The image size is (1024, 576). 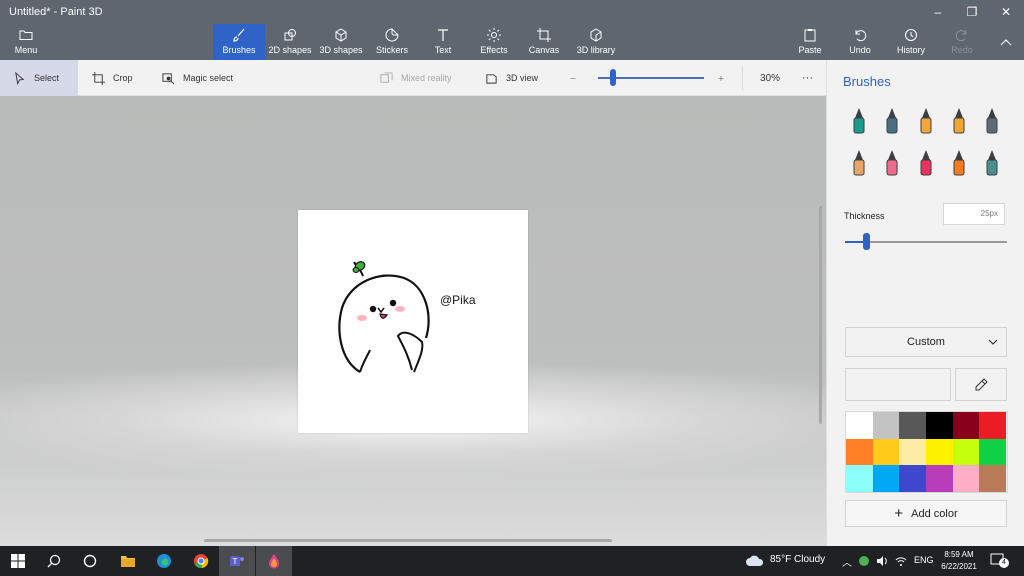 I want to click on color-mode-dropdown: Custom, so click(x=926, y=342).